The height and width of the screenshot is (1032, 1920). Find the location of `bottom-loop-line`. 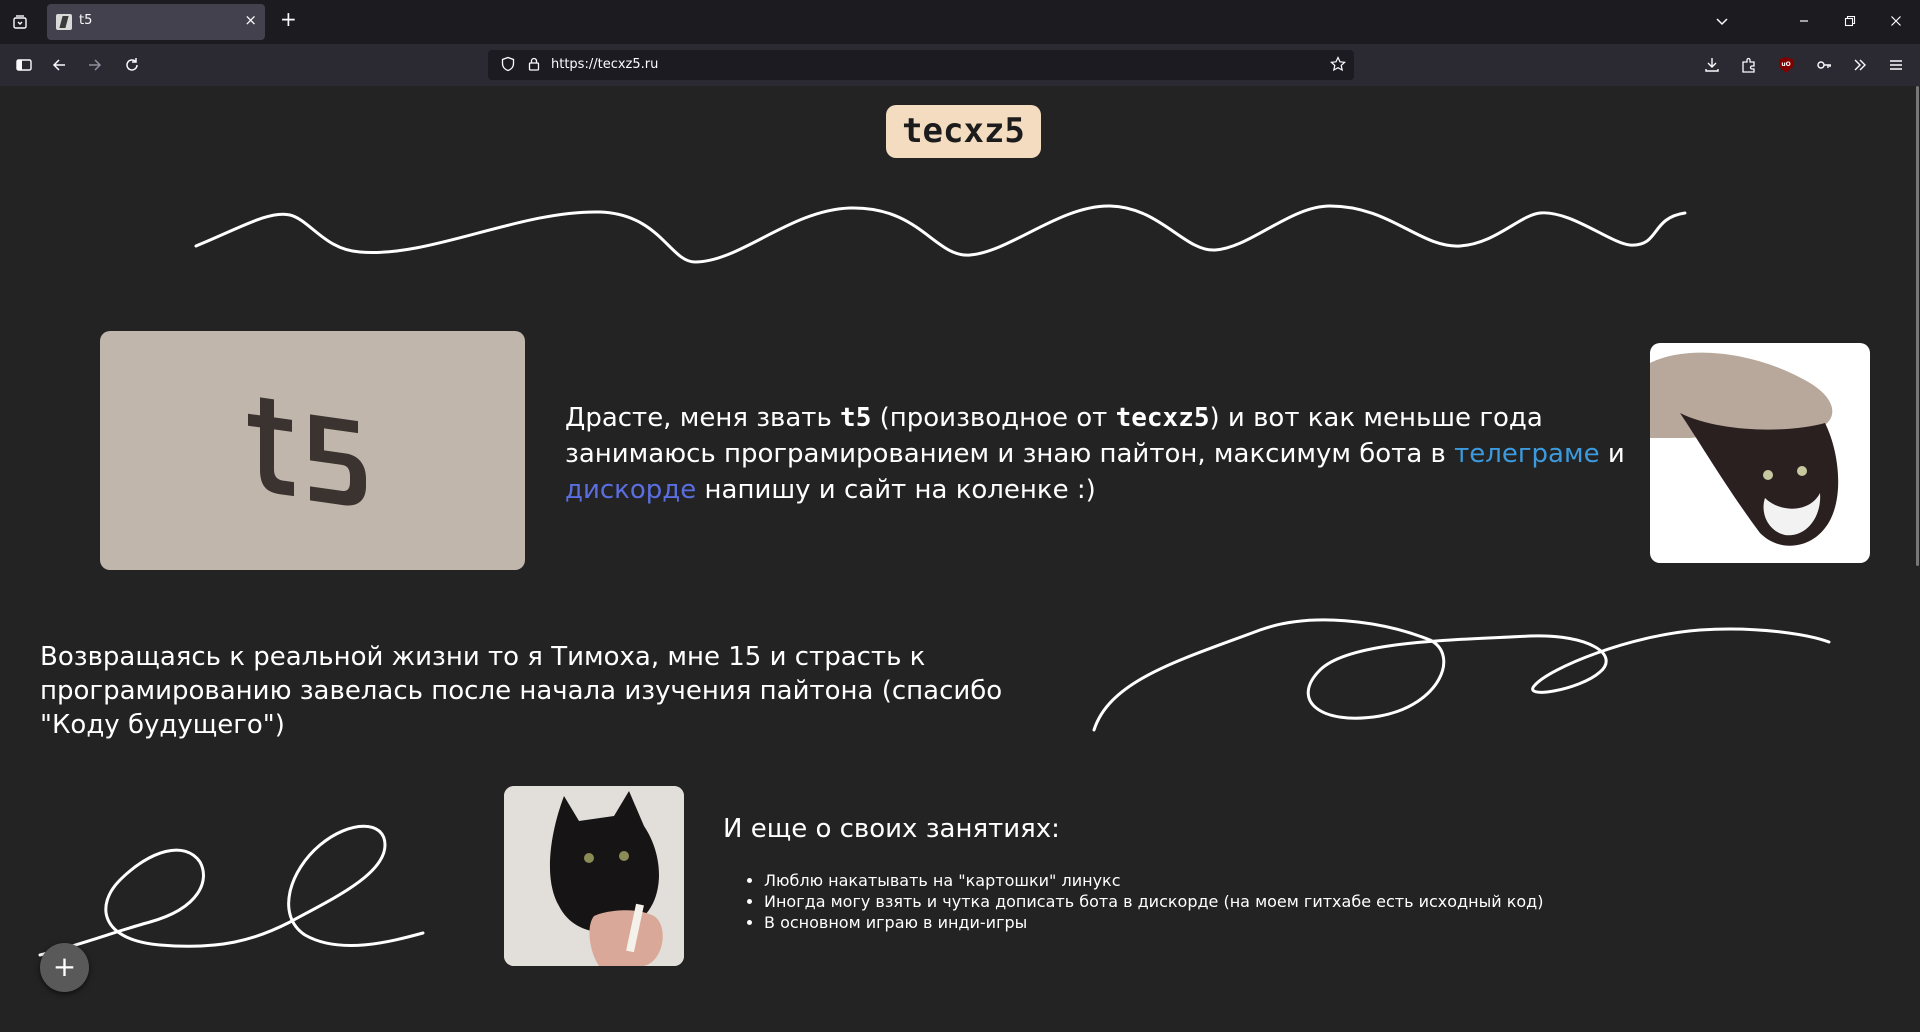

bottom-loop-line is located at coordinates (231, 890).